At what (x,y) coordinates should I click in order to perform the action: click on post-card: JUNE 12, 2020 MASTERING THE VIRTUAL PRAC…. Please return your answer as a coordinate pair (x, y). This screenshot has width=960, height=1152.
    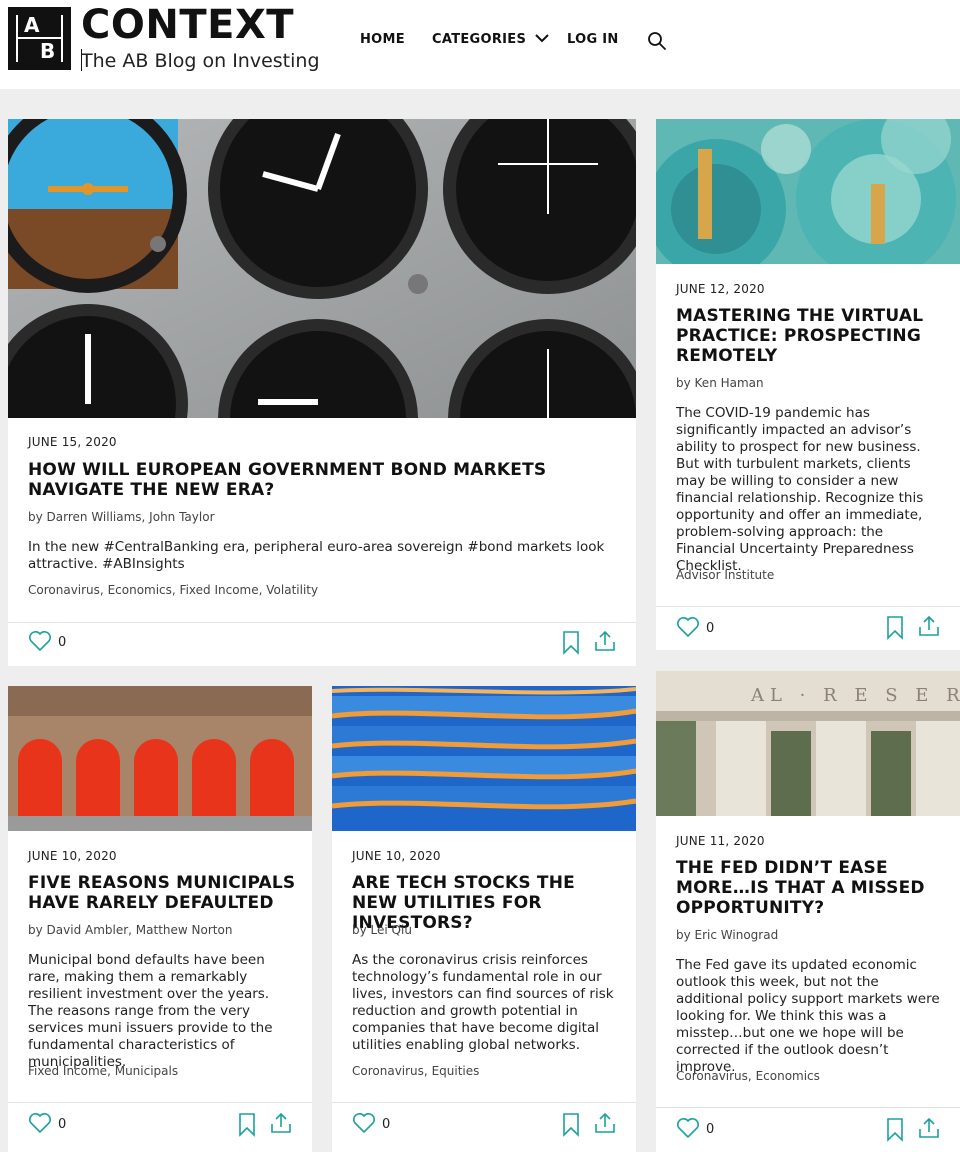
    Looking at the image, I should click on (808, 384).